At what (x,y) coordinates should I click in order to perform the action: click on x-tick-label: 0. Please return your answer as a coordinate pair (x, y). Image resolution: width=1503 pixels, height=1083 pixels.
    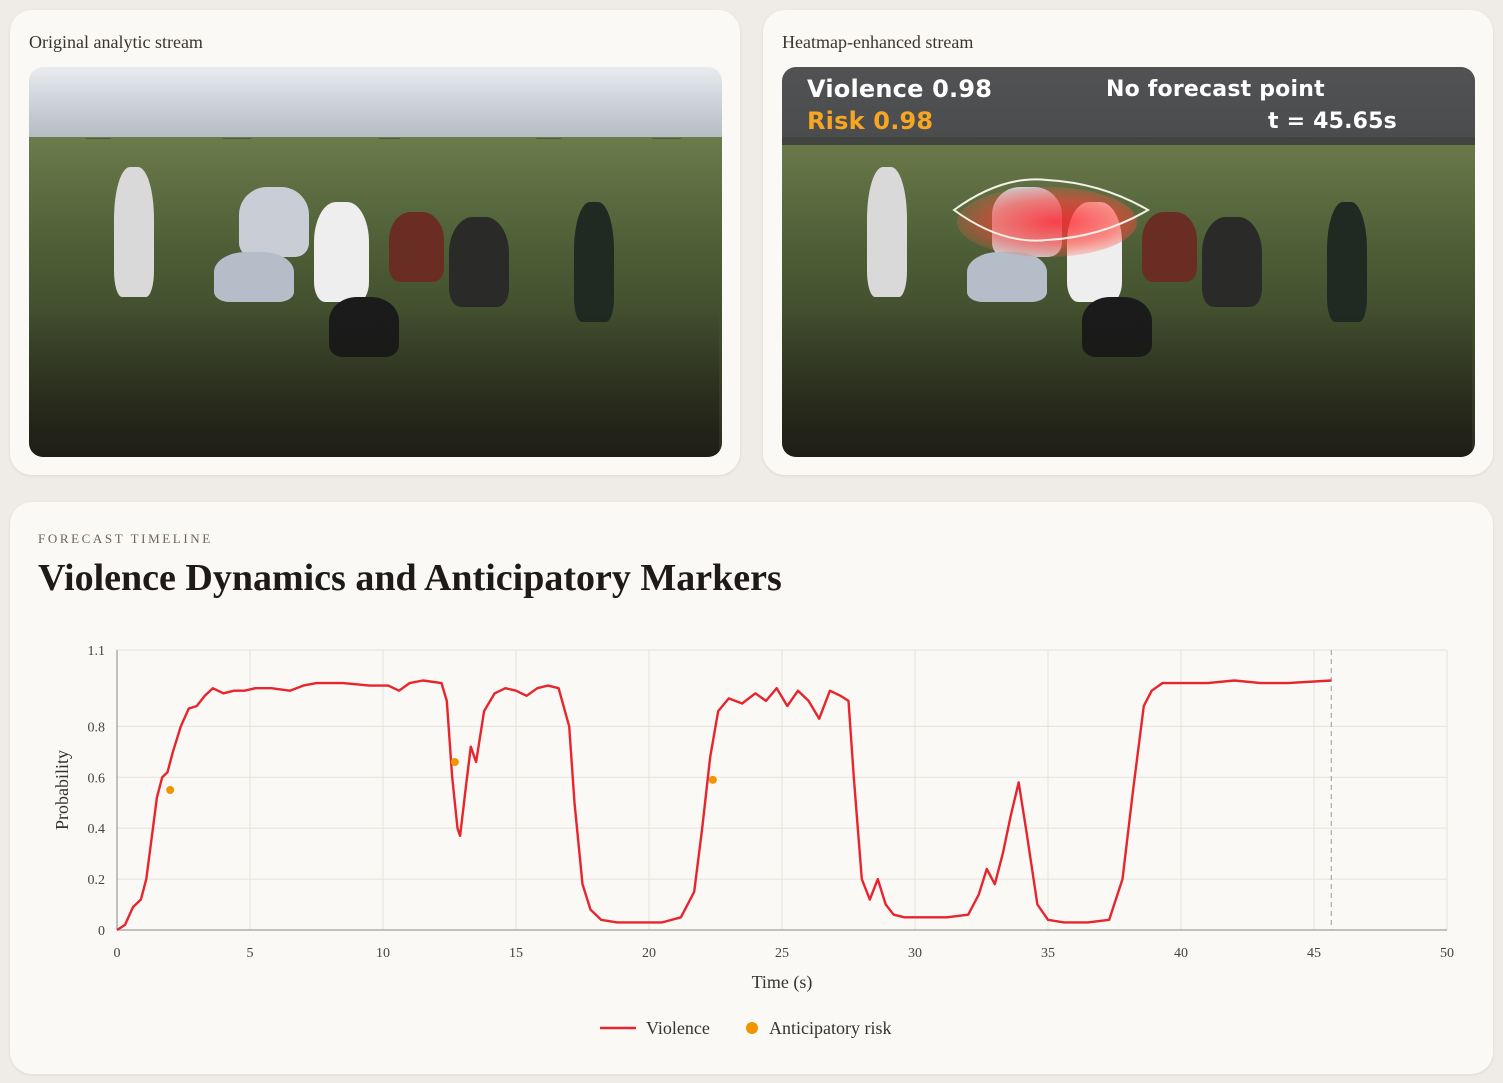
    Looking at the image, I should click on (117, 953).